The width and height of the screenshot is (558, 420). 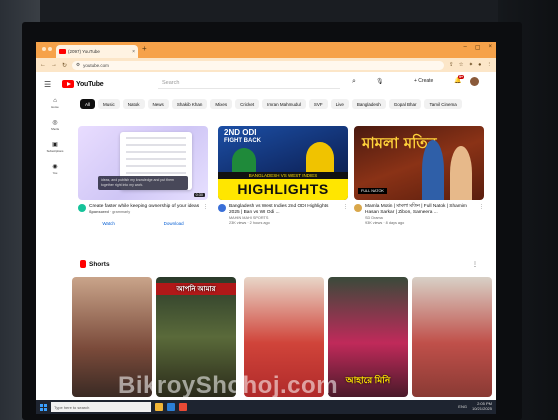 What do you see at coordinates (133, 104) in the screenshot?
I see `chip-natok: Natok` at bounding box center [133, 104].